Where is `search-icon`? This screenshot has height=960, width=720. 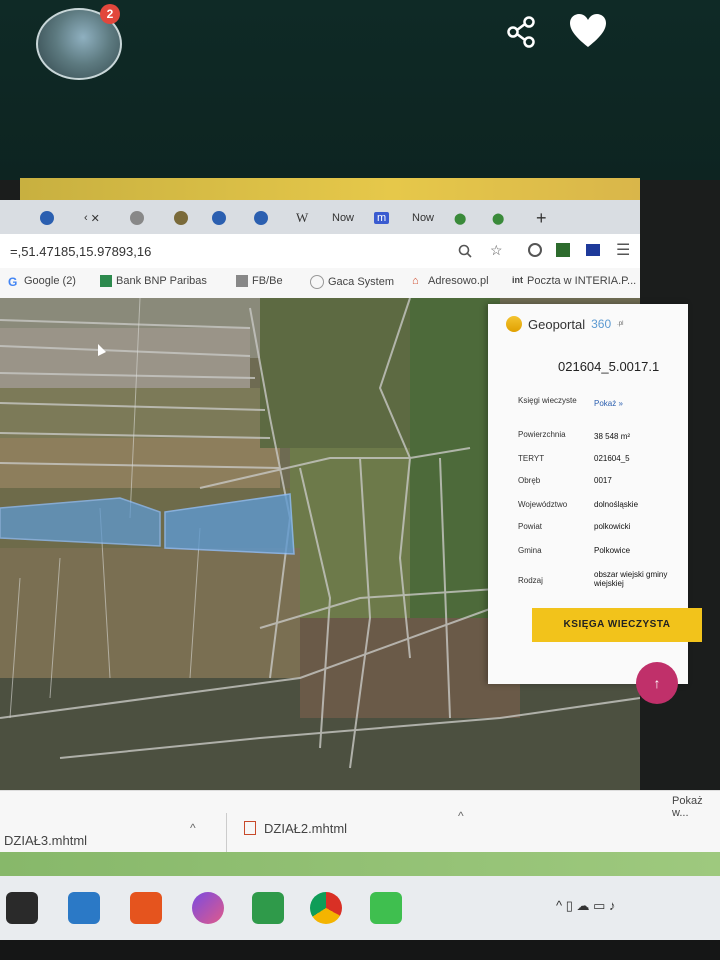 search-icon is located at coordinates (465, 251).